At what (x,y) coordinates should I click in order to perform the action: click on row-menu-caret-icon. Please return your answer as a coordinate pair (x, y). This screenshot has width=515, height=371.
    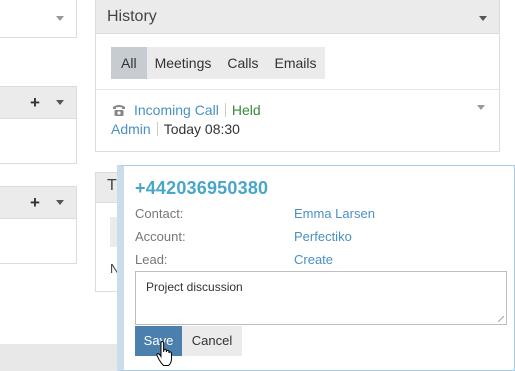
    Looking at the image, I should click on (481, 107).